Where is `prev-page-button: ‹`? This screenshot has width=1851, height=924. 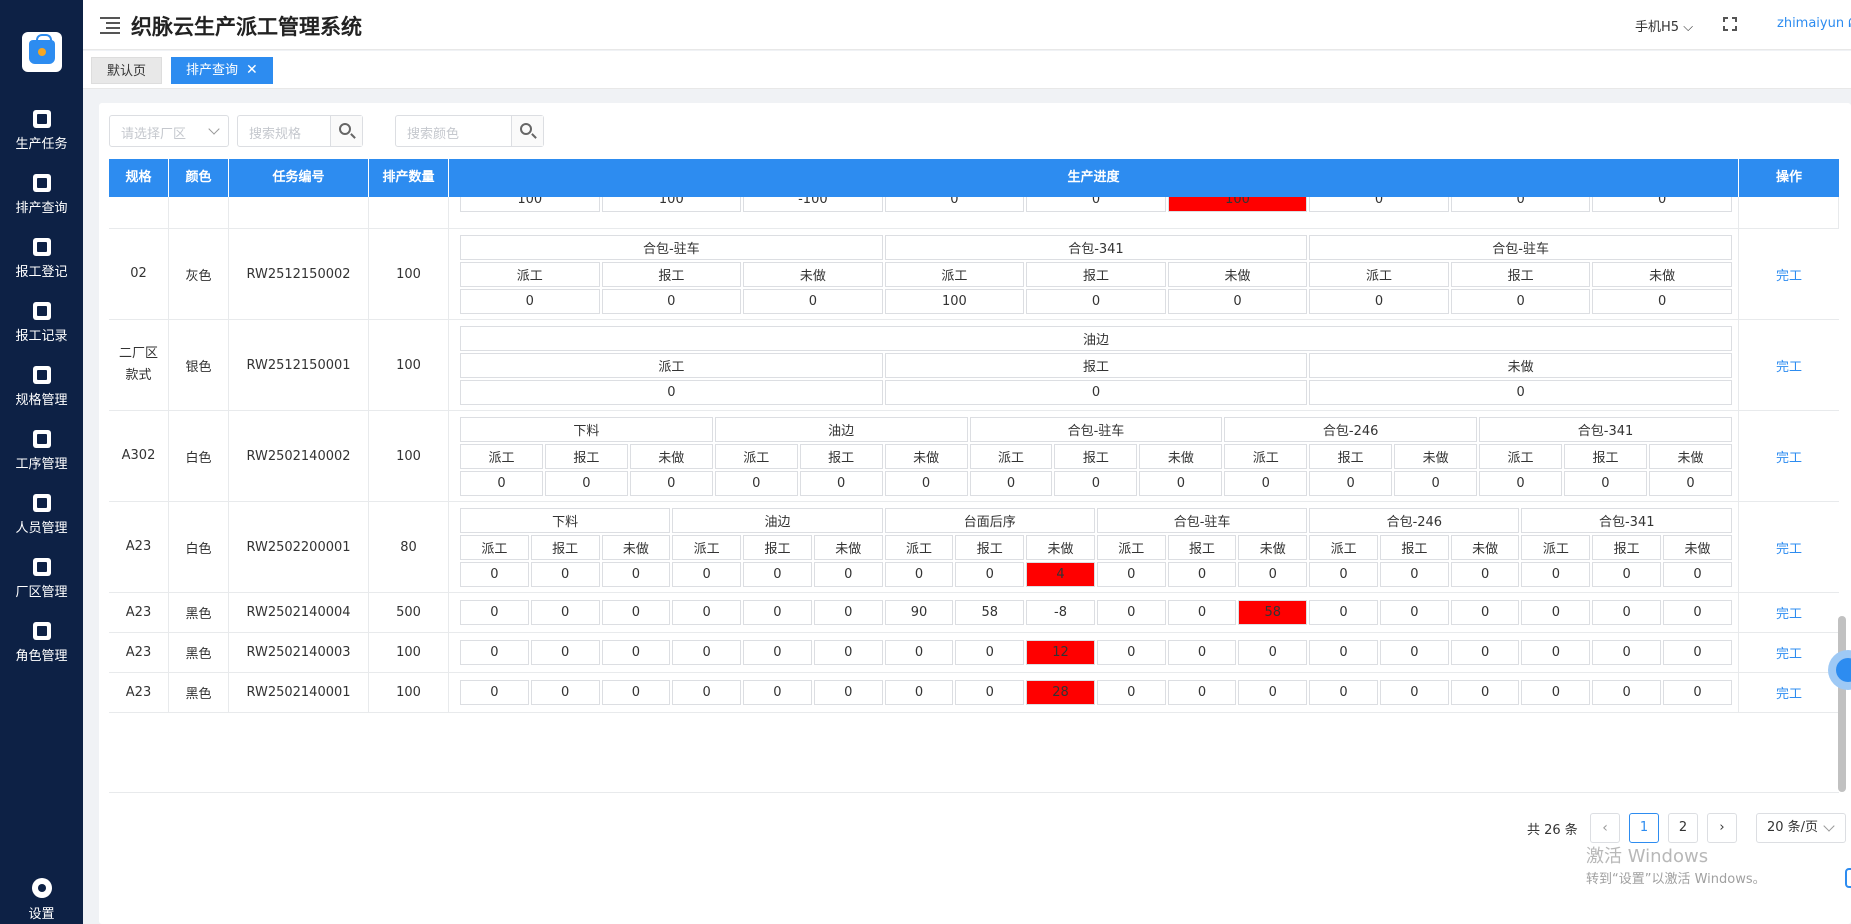
prev-page-button: ‹ is located at coordinates (1605, 828).